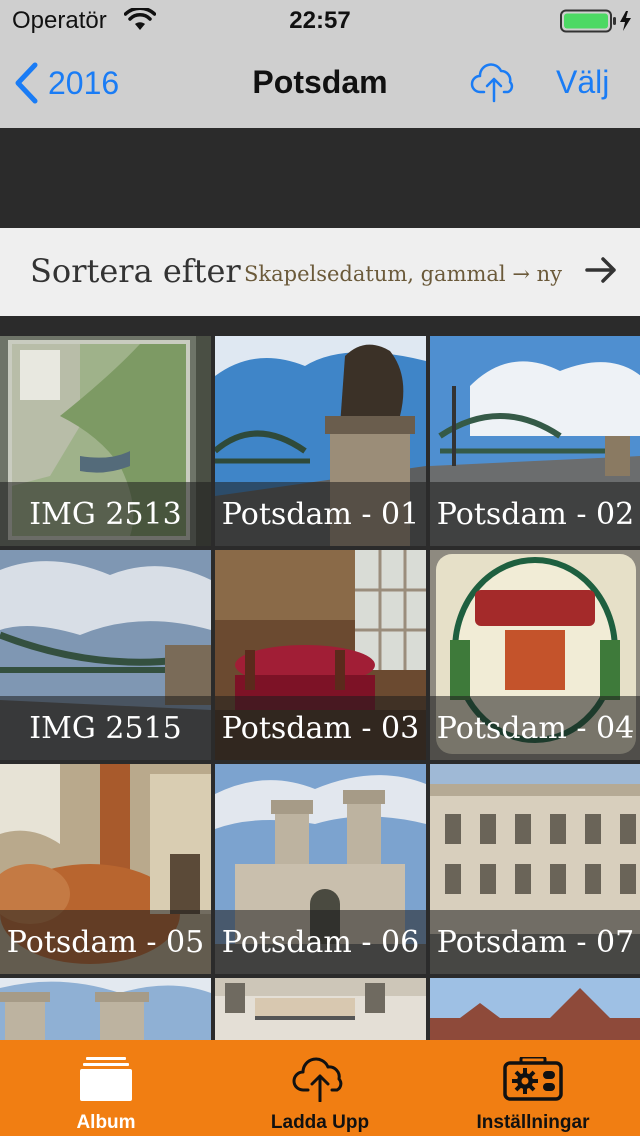 This screenshot has height=1136, width=640. Describe the element at coordinates (105, 728) in the screenshot. I see `photo-caption: IMG 2515` at that location.